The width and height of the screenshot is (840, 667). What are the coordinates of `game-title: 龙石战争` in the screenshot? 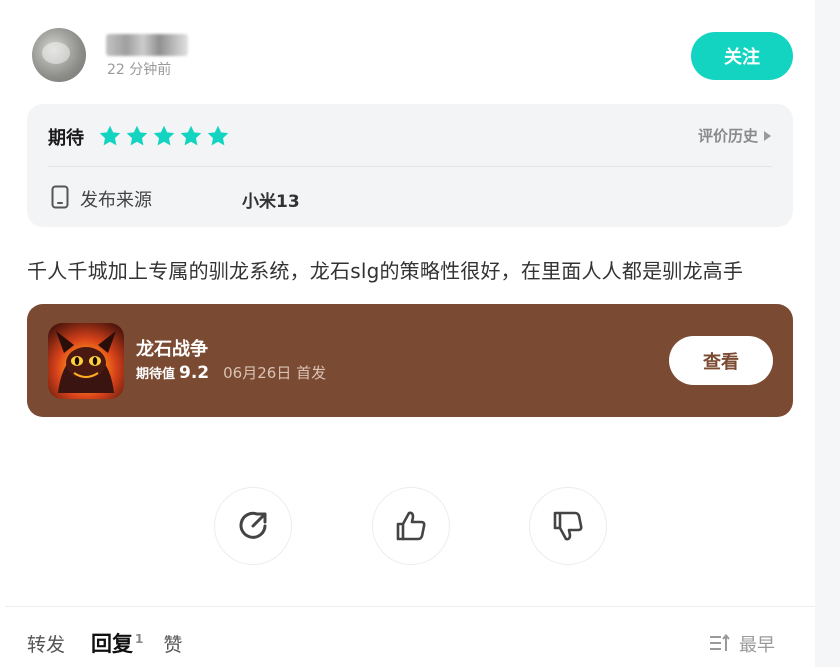 It's located at (172, 349).